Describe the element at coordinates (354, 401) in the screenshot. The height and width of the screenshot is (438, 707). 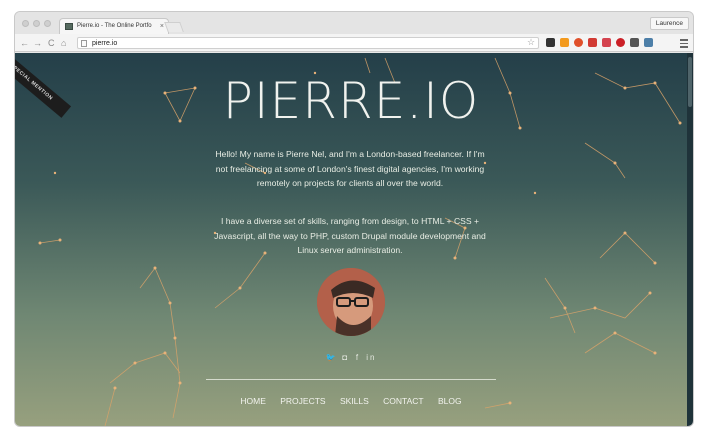
I see `nav-skills: SKILLS` at that location.